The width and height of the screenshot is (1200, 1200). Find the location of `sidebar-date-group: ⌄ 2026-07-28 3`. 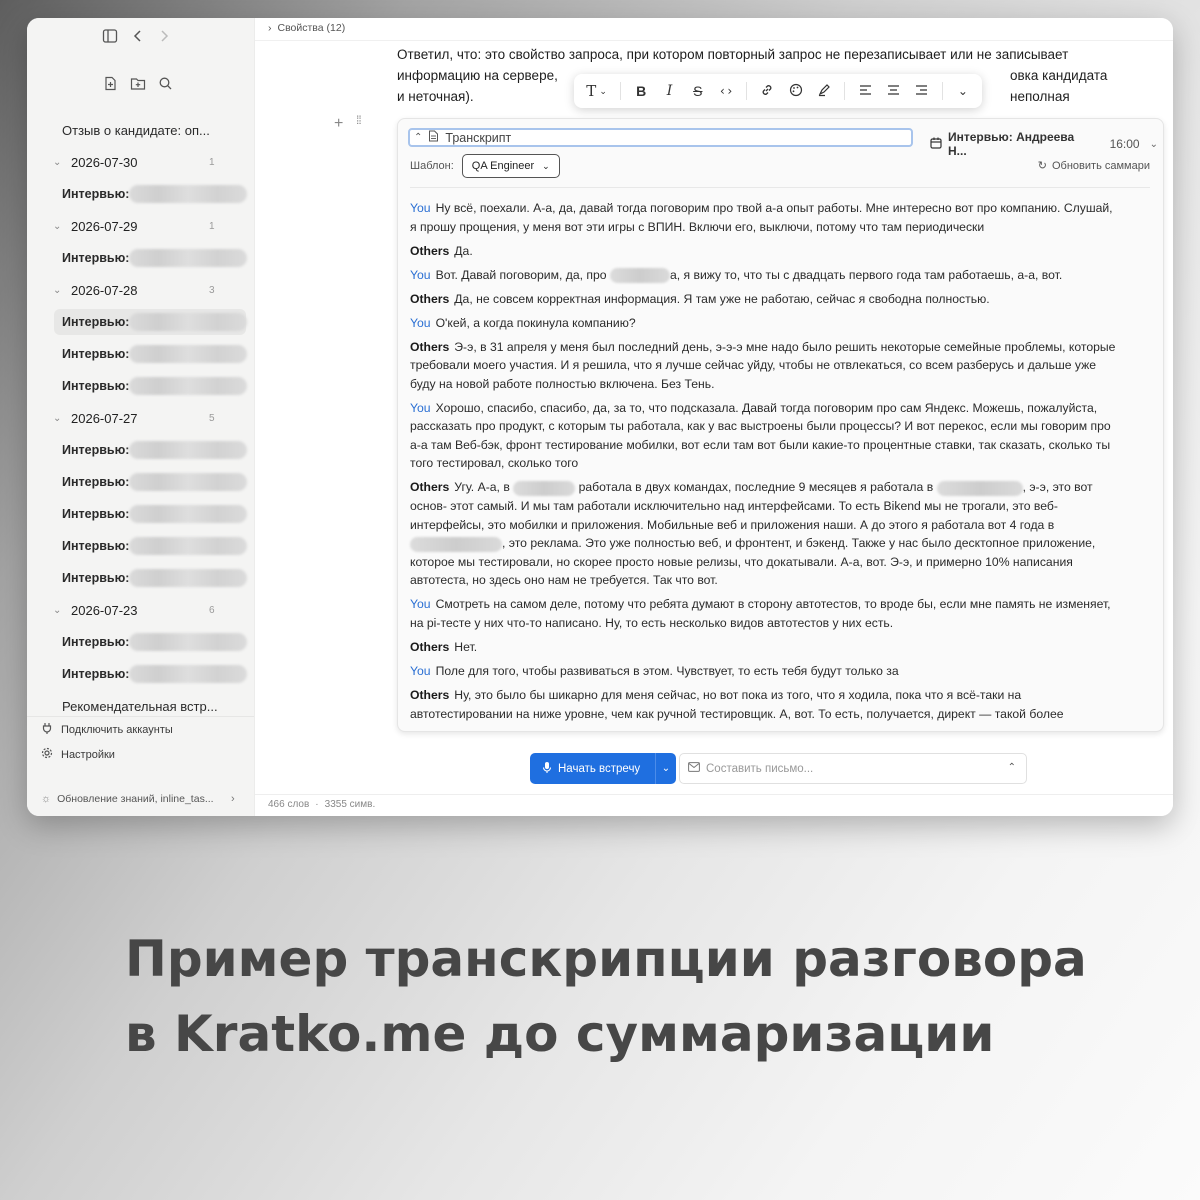

sidebar-date-group: ⌄ 2026-07-28 3 is located at coordinates (140, 290).